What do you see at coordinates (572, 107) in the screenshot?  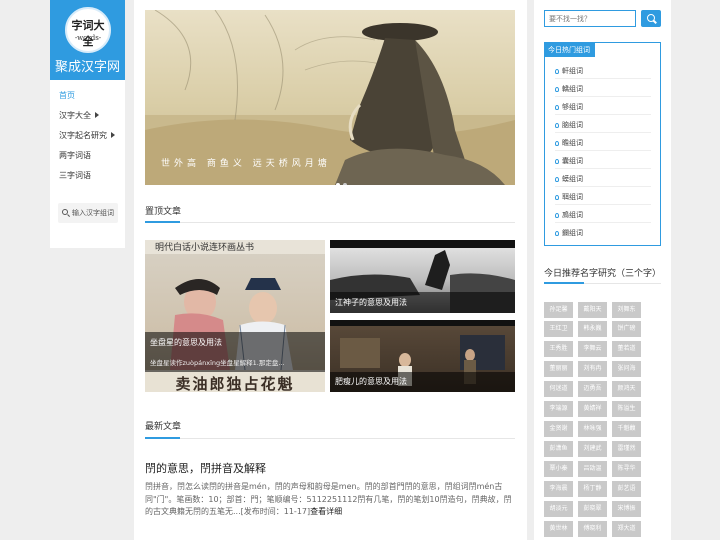 I see `hot-word-label: 够组词` at bounding box center [572, 107].